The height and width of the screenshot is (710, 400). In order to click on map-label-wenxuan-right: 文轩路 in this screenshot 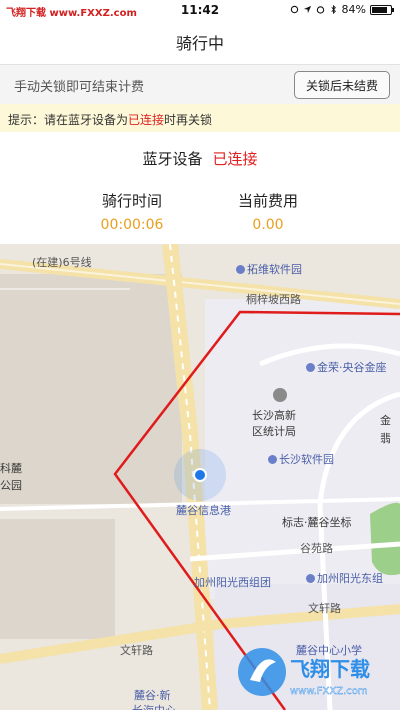, I will do `click(324, 608)`.